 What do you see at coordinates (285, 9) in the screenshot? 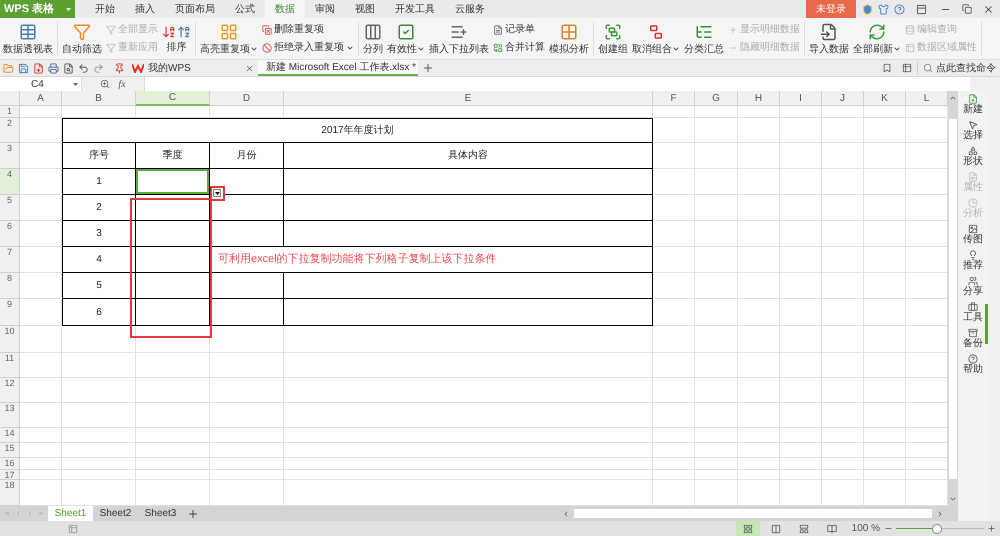
I see `menu-tab: 数据` at bounding box center [285, 9].